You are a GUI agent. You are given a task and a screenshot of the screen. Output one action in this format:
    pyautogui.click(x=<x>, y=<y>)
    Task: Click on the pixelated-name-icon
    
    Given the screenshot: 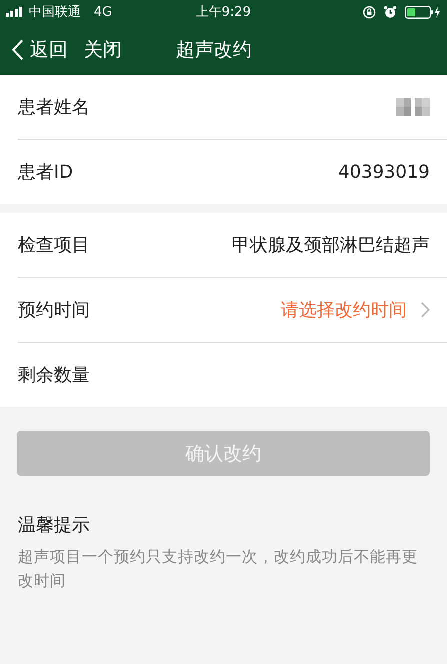 What is the action you would take?
    pyautogui.click(x=413, y=107)
    